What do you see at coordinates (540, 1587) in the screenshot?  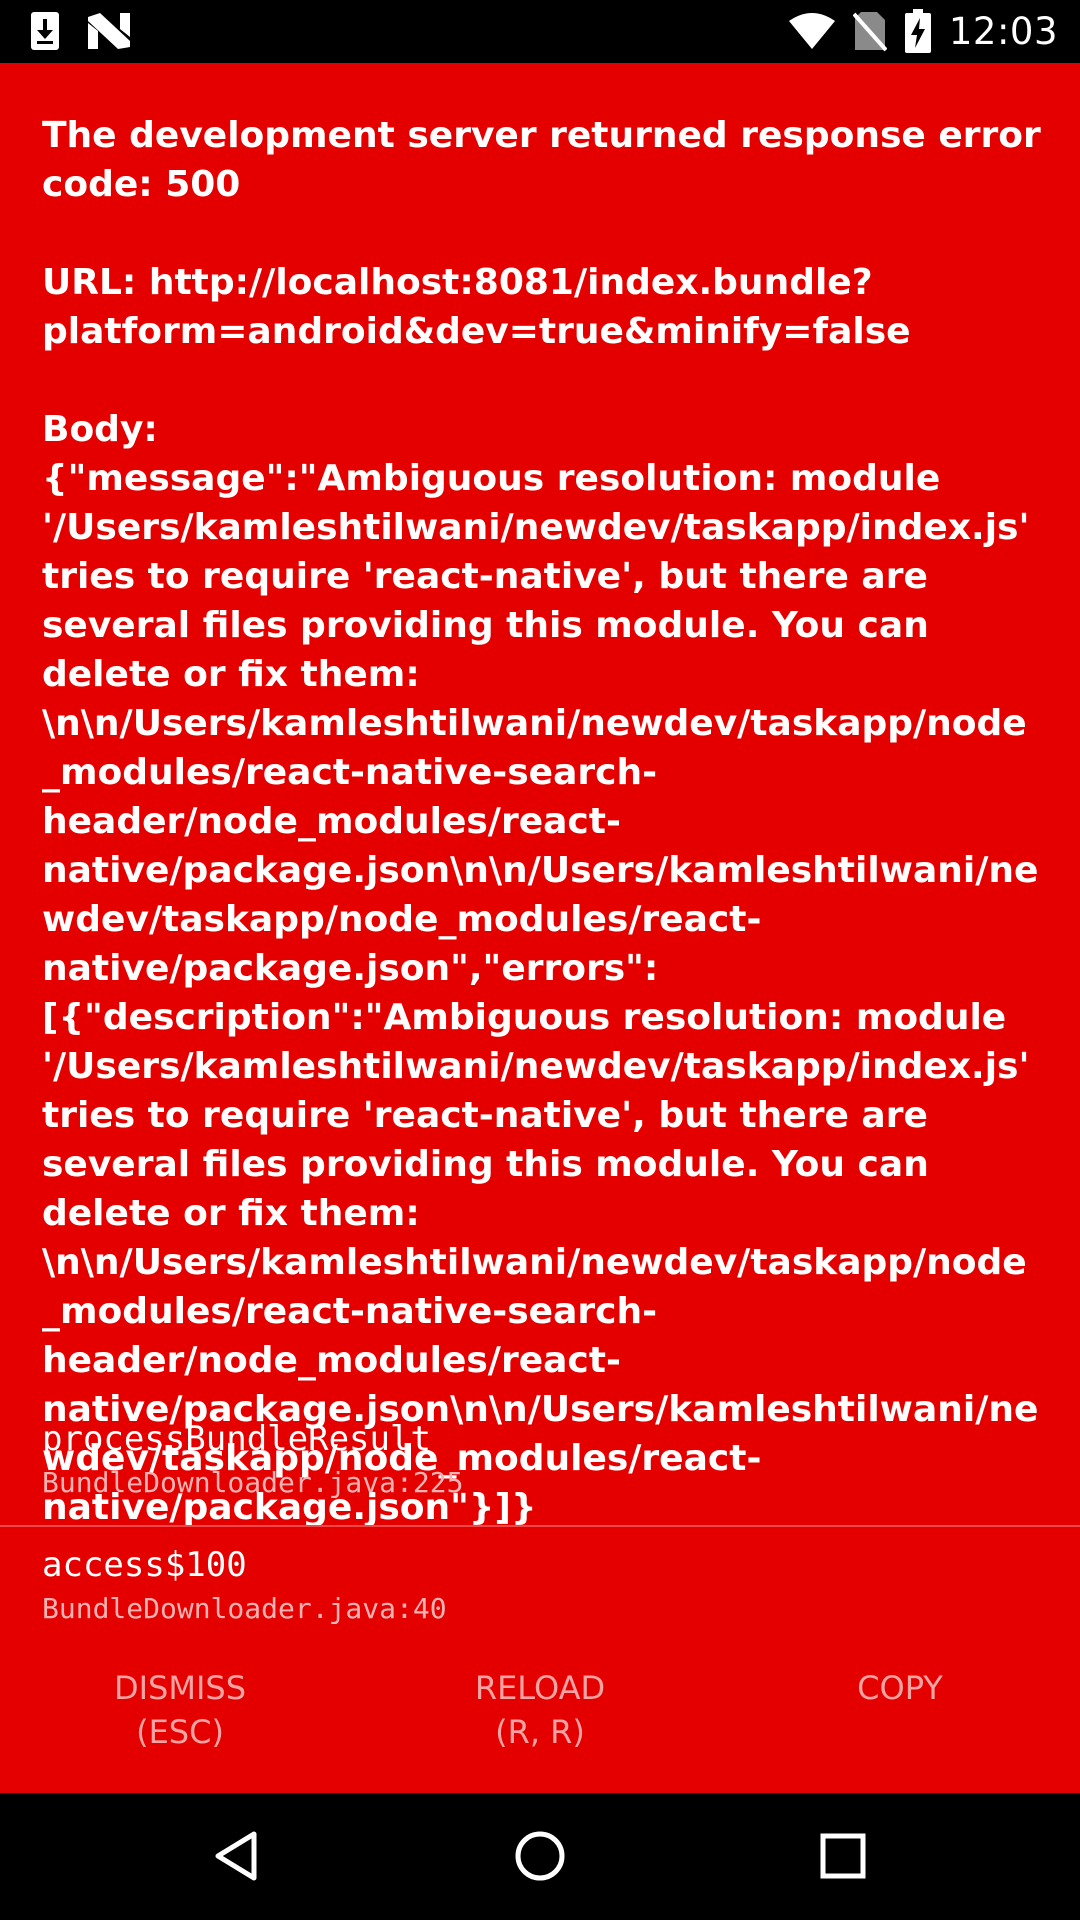 I see `stack-frame: access$100 BundleDownloader.java:40` at bounding box center [540, 1587].